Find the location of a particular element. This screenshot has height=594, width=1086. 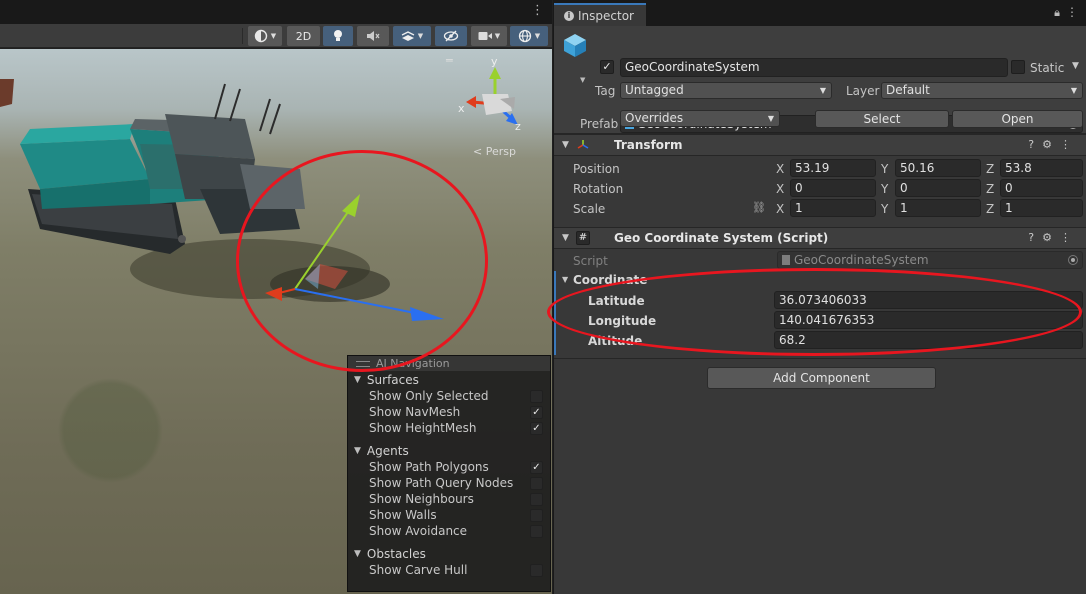

show-carve-hull-checkbox is located at coordinates (536, 570).